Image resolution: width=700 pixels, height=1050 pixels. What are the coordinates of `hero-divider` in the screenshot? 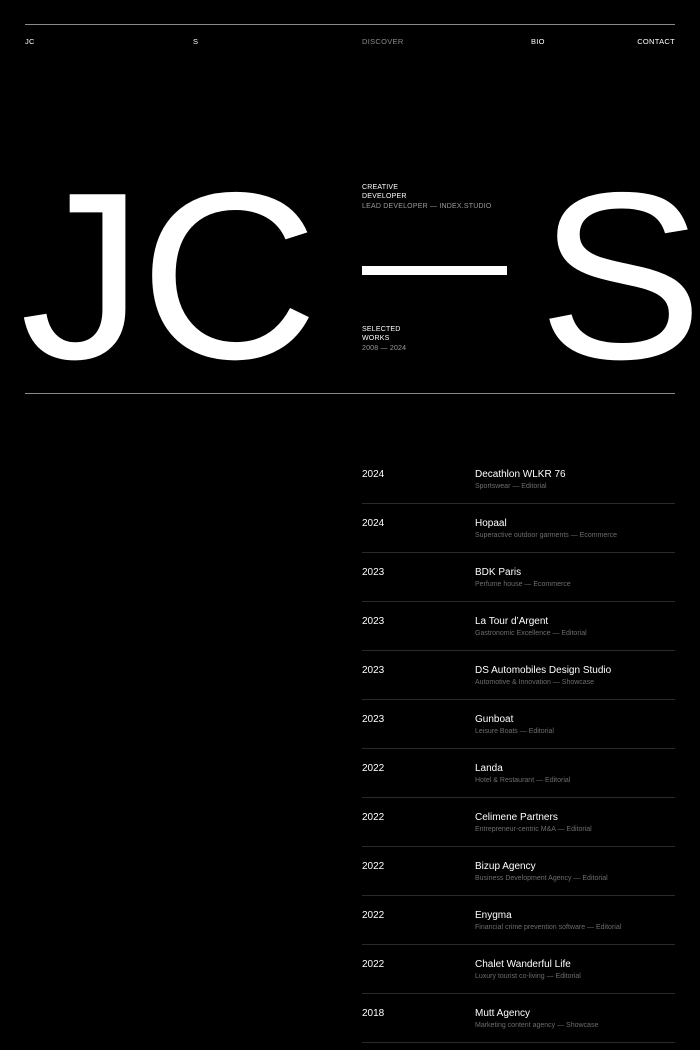 It's located at (350, 393).